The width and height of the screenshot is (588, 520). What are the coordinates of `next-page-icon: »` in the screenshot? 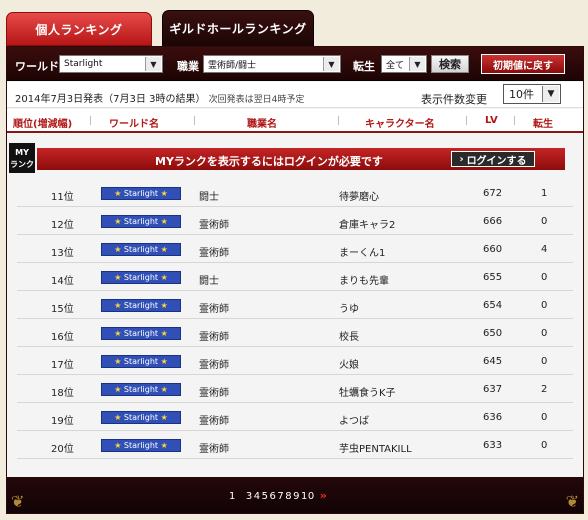 It's located at (324, 495).